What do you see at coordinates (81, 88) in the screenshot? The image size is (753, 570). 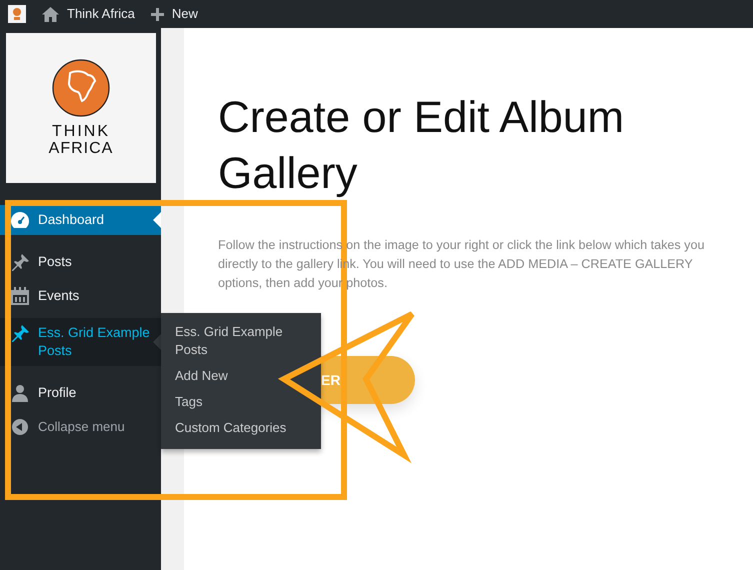 I see `africa-logo-icon` at bounding box center [81, 88].